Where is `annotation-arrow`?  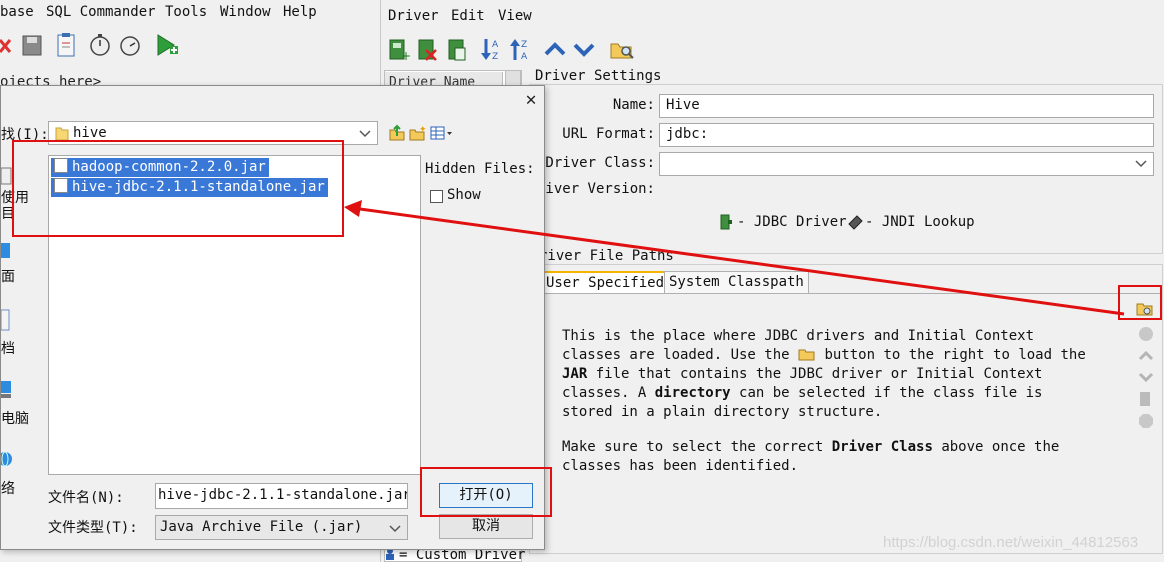 annotation-arrow is located at coordinates (734, 258).